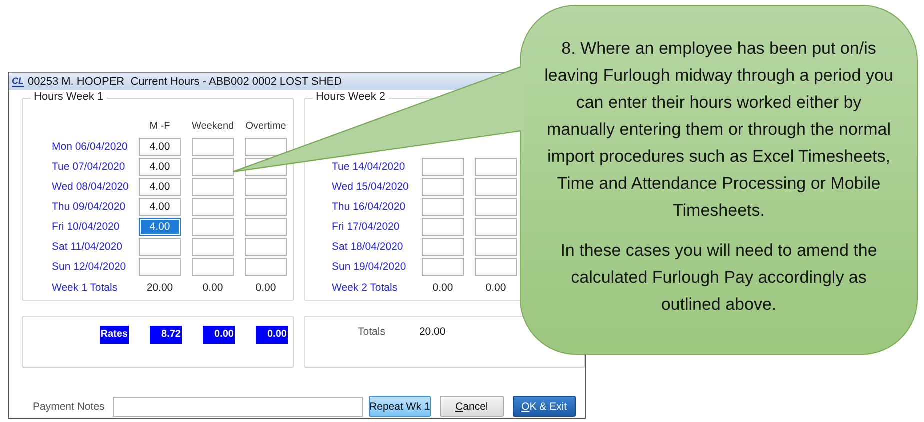 This screenshot has width=924, height=422. Describe the element at coordinates (237, 406) in the screenshot. I see `notes-field` at that location.